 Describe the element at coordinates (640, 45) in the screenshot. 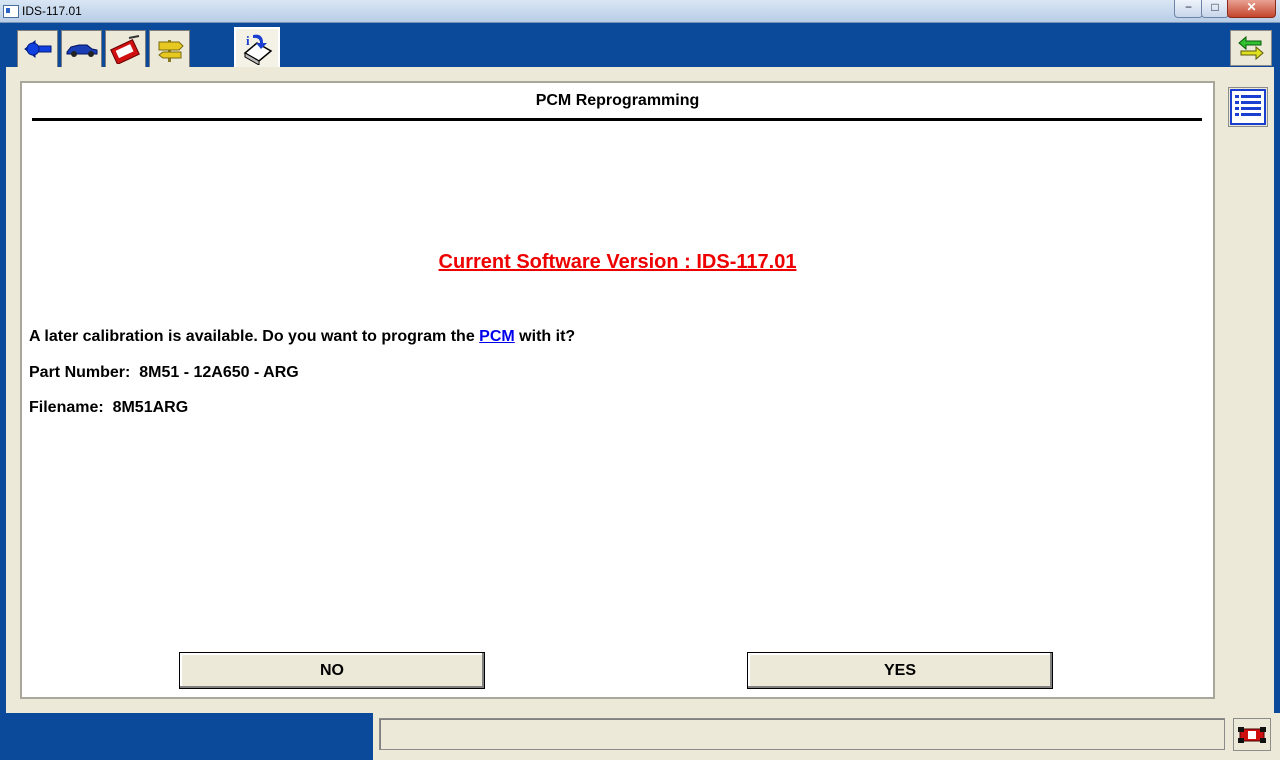

I see `main-toolbar: i` at that location.